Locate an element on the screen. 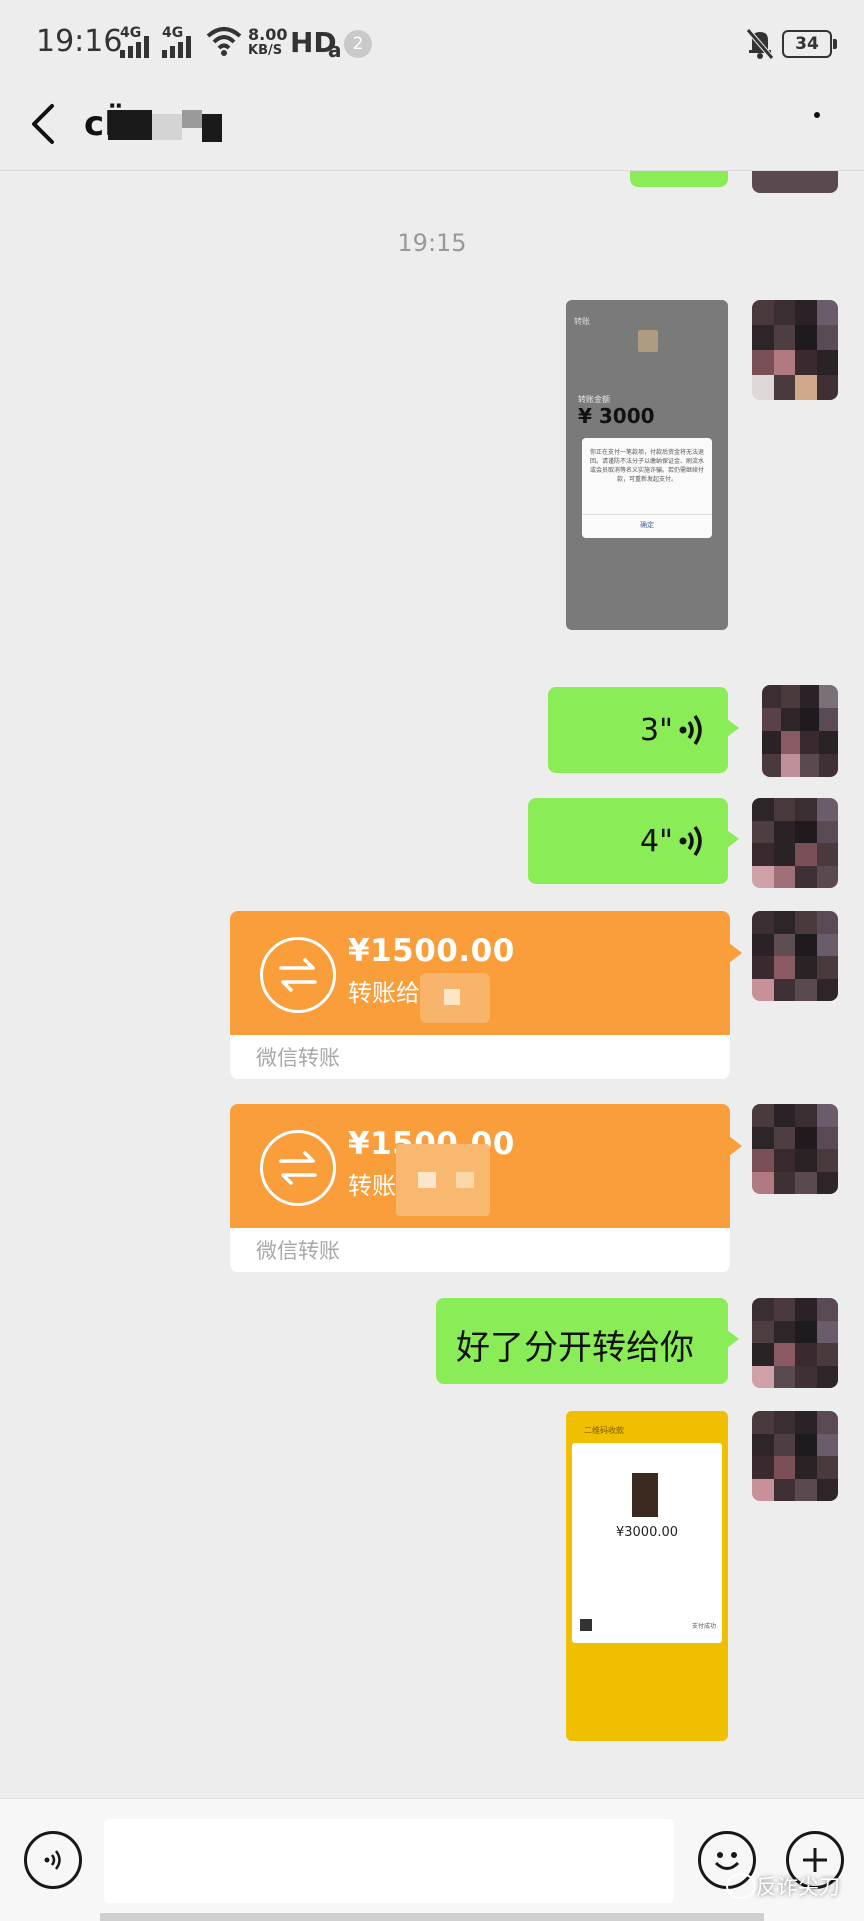 Image resolution: width=864 pixels, height=1921 pixels. status-time: 19:16 is located at coordinates (79, 41).